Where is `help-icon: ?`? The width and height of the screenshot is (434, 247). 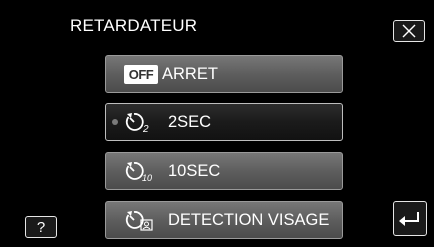
help-icon: ? is located at coordinates (41, 227).